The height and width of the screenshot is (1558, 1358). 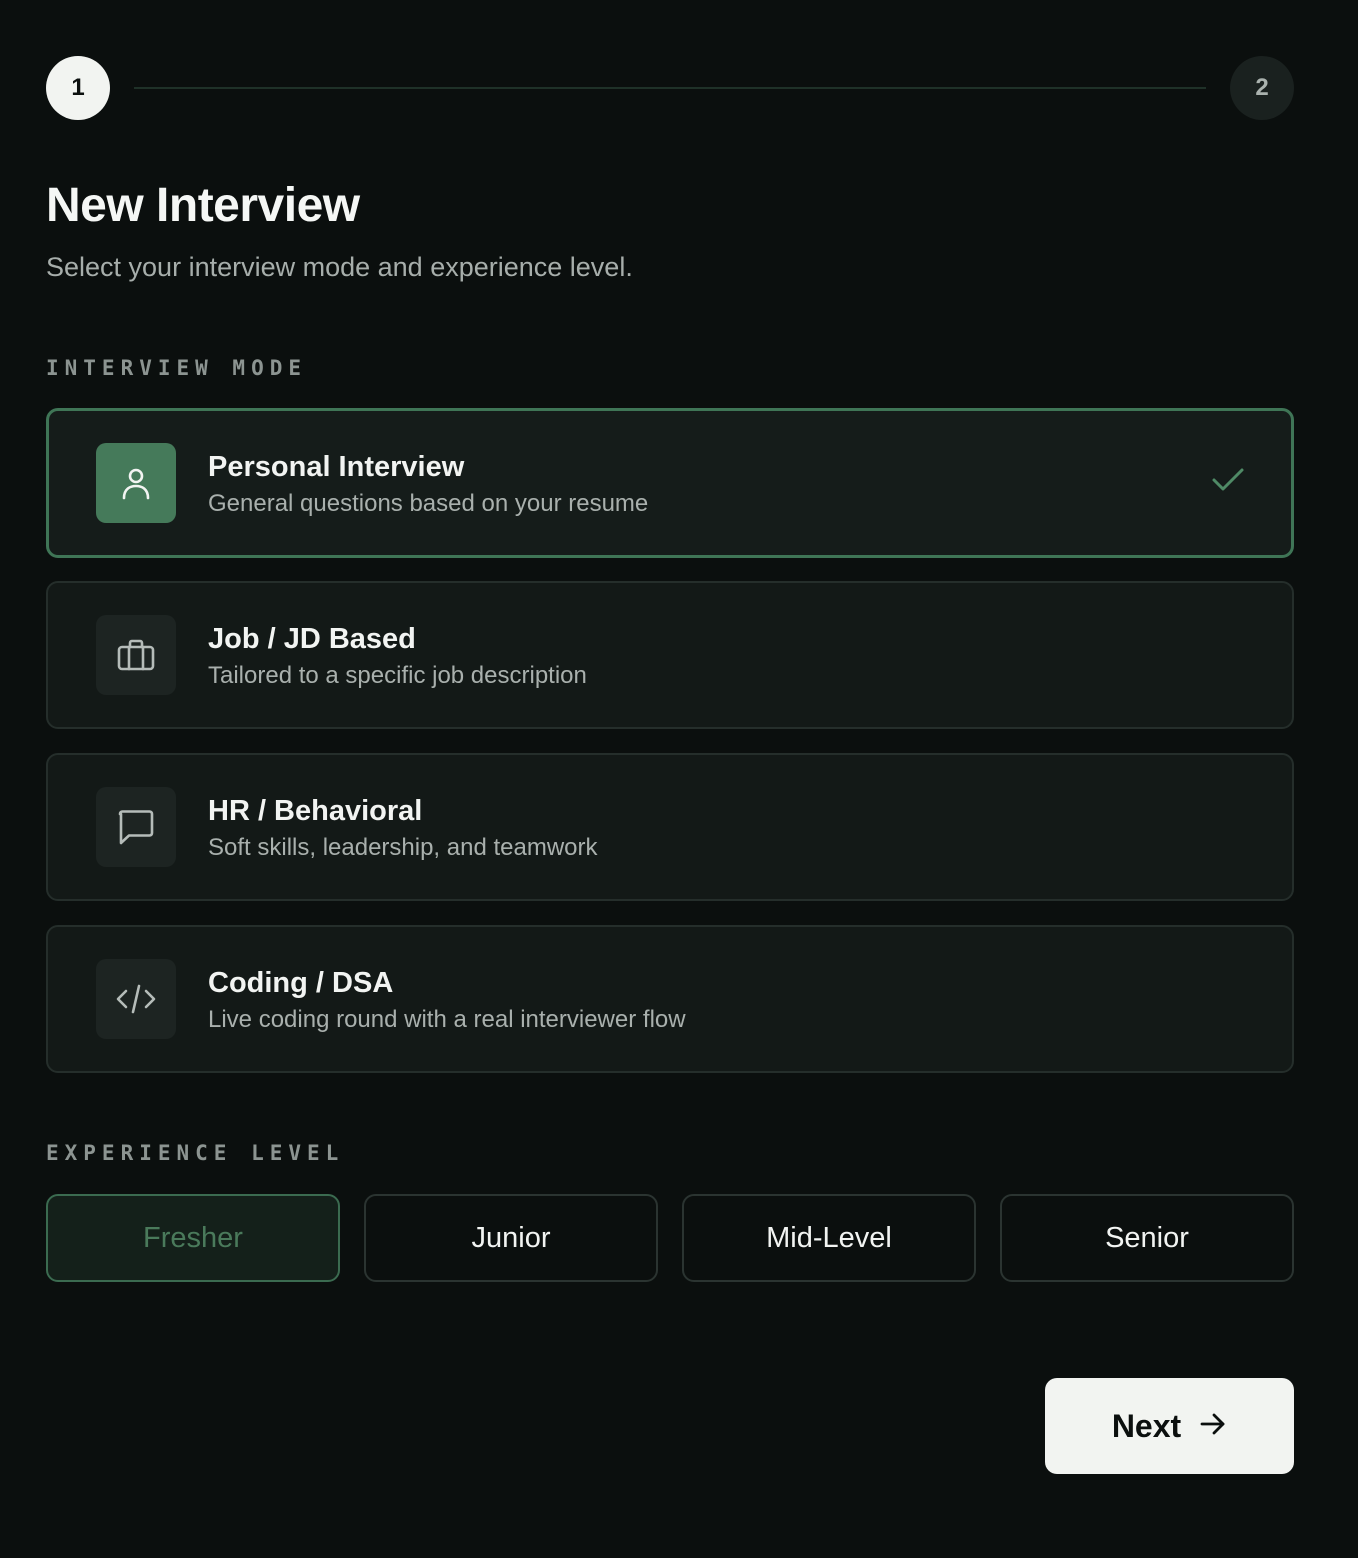 What do you see at coordinates (829, 1238) in the screenshot?
I see `experience-option-mid-level: Mid-Level` at bounding box center [829, 1238].